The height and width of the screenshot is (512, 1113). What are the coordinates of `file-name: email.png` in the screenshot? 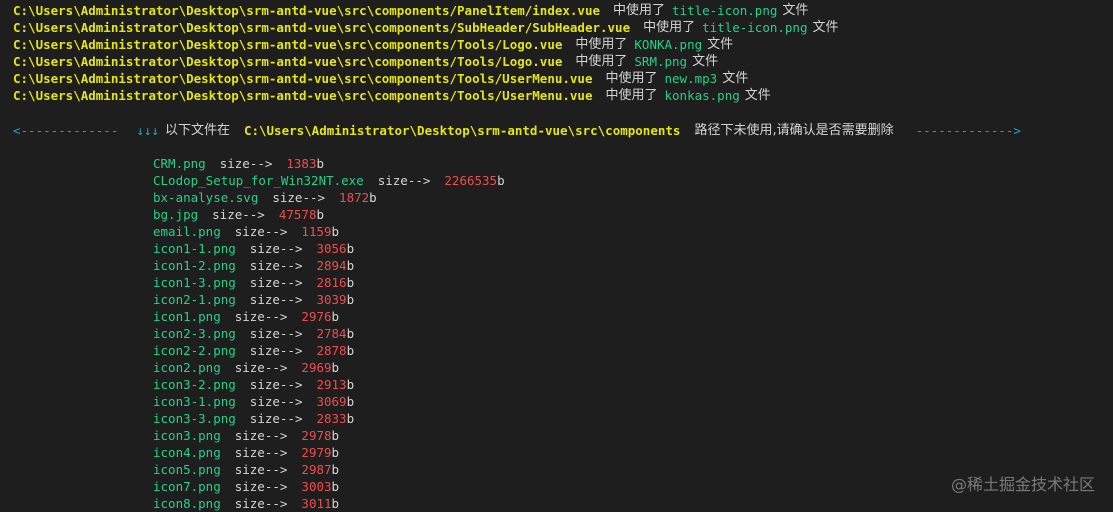 It's located at (187, 231).